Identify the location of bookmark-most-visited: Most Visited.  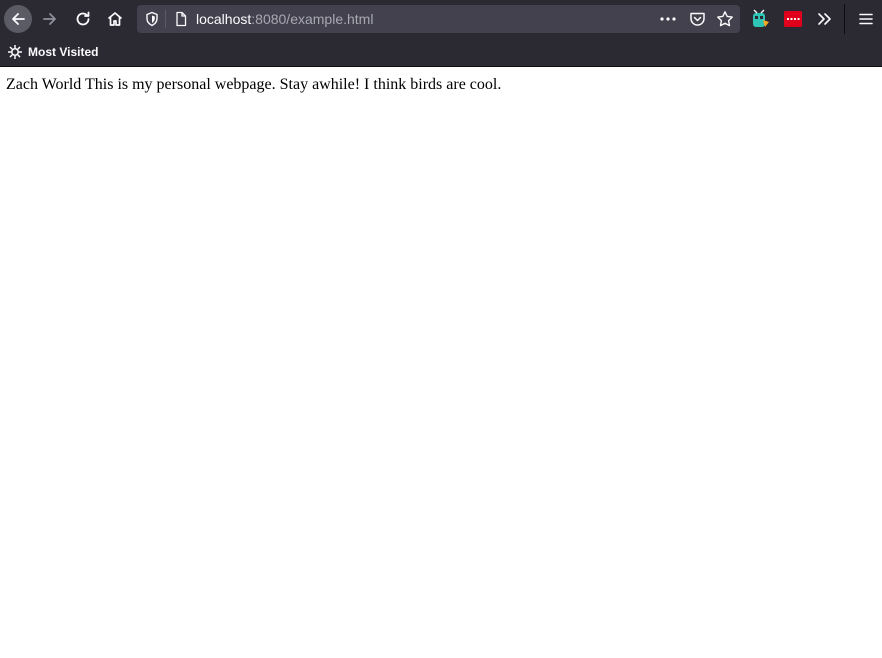
(53, 52).